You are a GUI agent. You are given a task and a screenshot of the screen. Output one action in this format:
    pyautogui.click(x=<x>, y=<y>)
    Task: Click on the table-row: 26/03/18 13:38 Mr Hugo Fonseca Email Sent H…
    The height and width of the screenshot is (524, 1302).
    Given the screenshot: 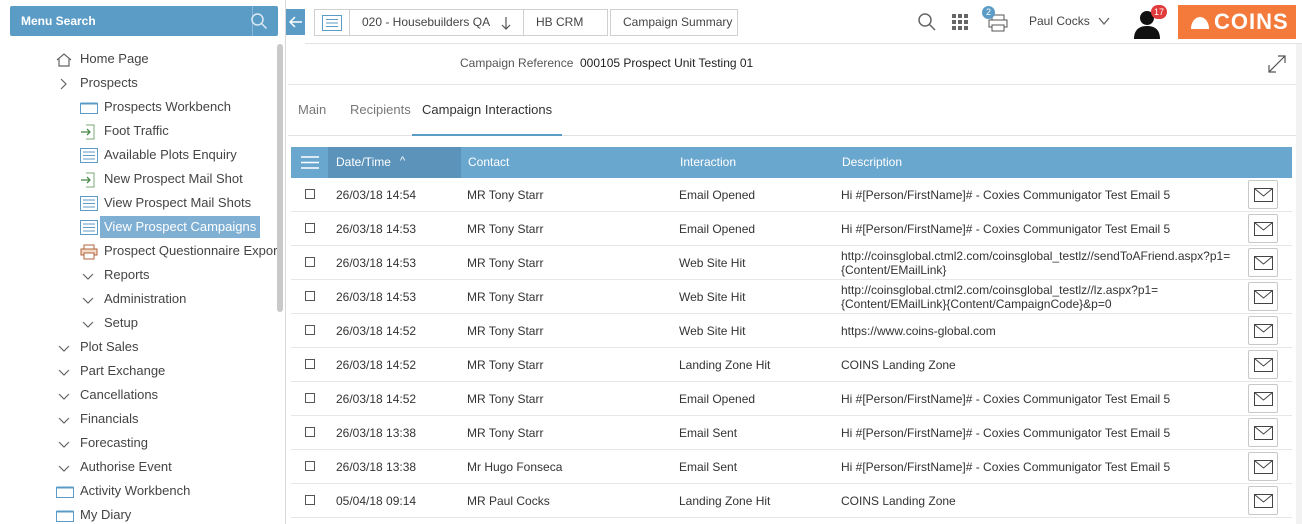 What is the action you would take?
    pyautogui.click(x=791, y=467)
    